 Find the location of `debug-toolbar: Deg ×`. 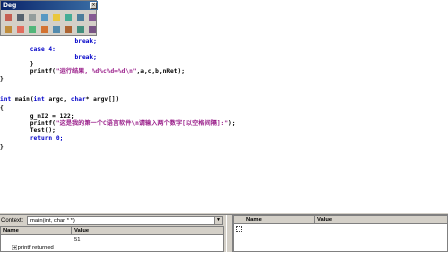

debug-toolbar: Deg × is located at coordinates (49, 18).